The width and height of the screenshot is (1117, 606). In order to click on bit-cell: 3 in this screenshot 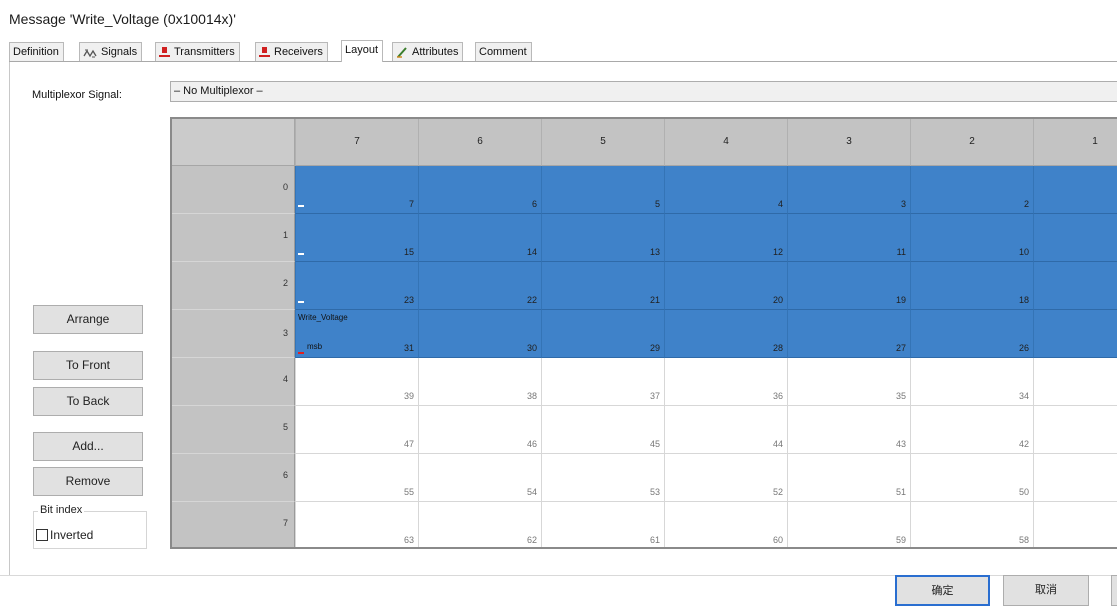, I will do `click(848, 190)`.